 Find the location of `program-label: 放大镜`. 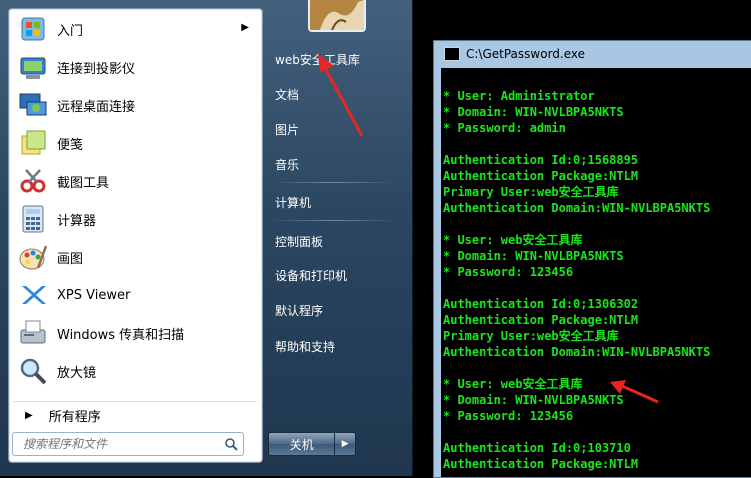

program-label: 放大镜 is located at coordinates (77, 373).